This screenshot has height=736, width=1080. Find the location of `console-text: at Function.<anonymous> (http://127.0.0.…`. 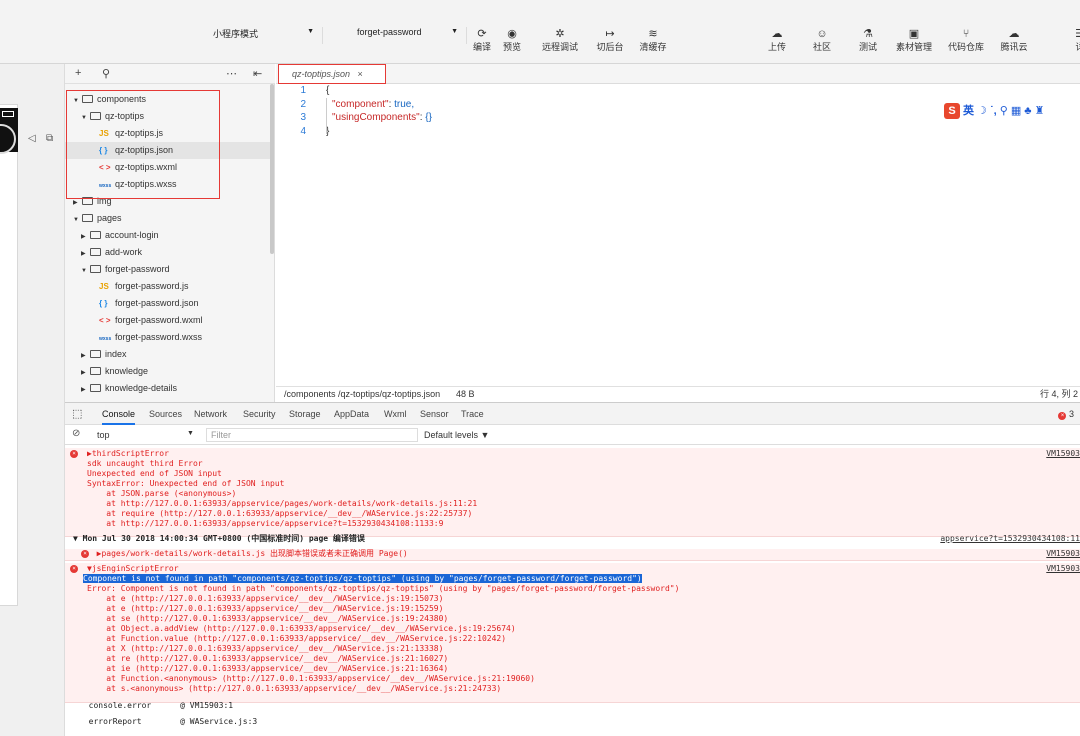

console-text: at Function.<anonymous> (http://127.0.0.… is located at coordinates (311, 678).